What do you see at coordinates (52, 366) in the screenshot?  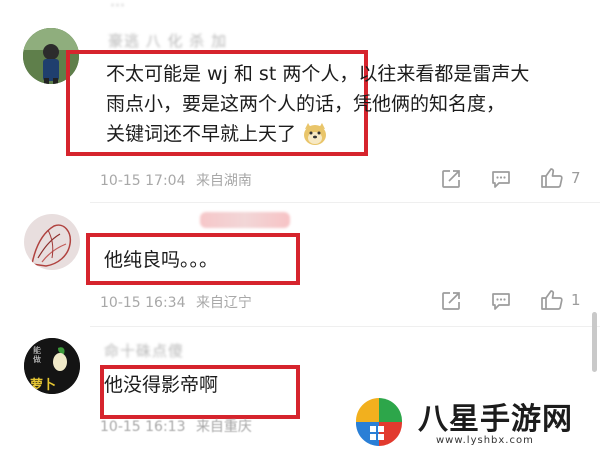 I see `commenter-avatar: 能 做 萝卜` at bounding box center [52, 366].